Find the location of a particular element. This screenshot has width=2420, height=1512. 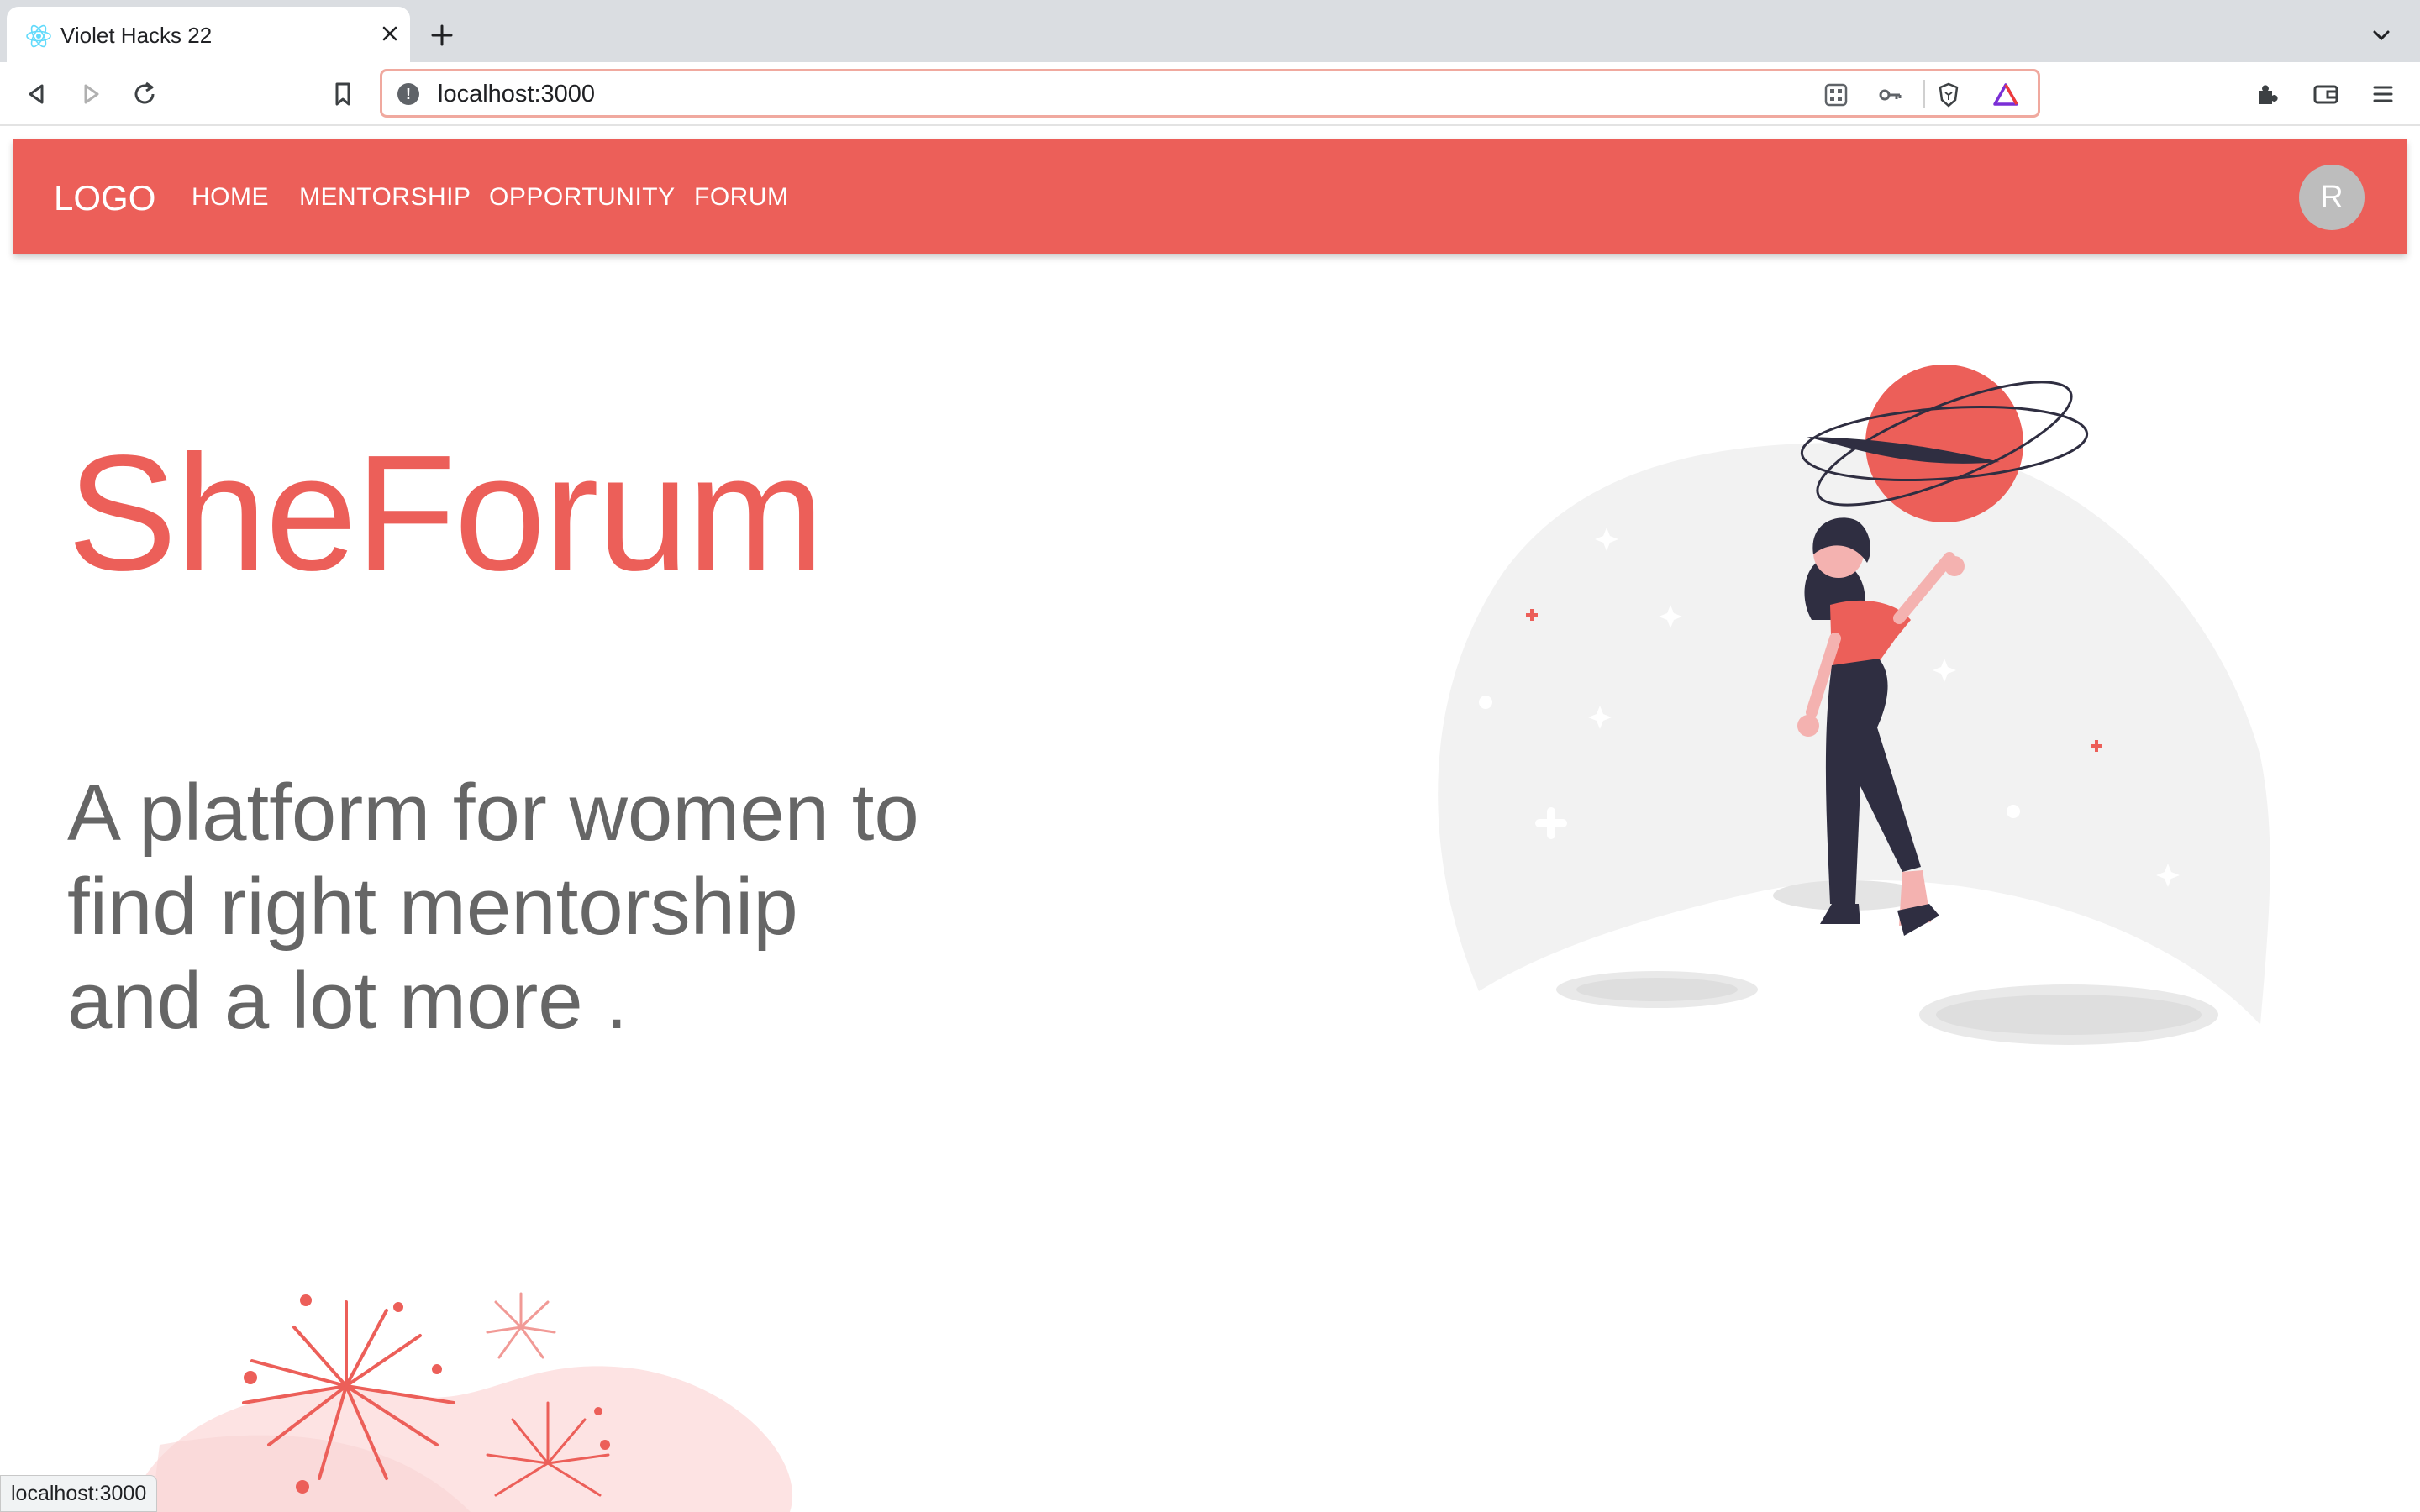

nav-link-forum: FORUM is located at coordinates (741, 197).